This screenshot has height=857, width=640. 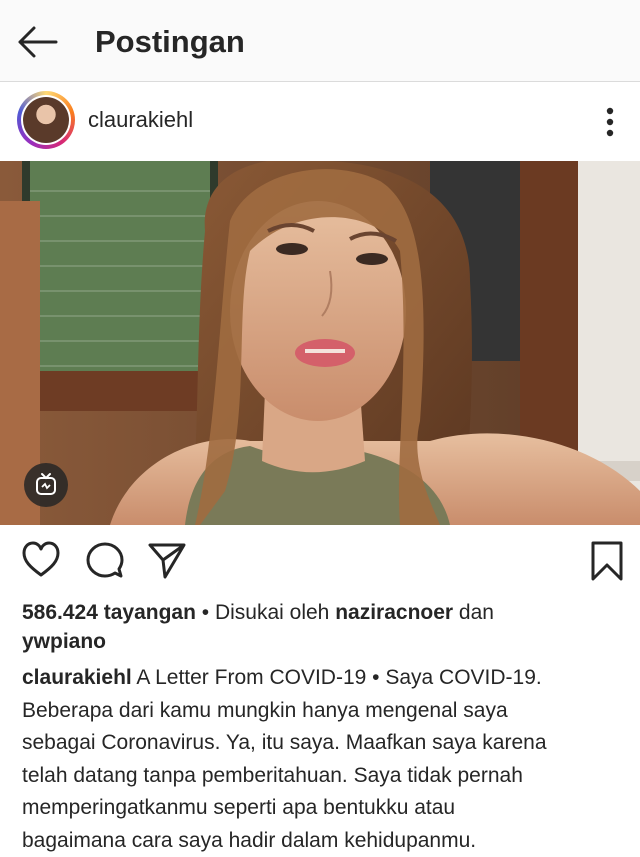 What do you see at coordinates (394, 612) in the screenshot?
I see `liked-by-user: naziracnoer` at bounding box center [394, 612].